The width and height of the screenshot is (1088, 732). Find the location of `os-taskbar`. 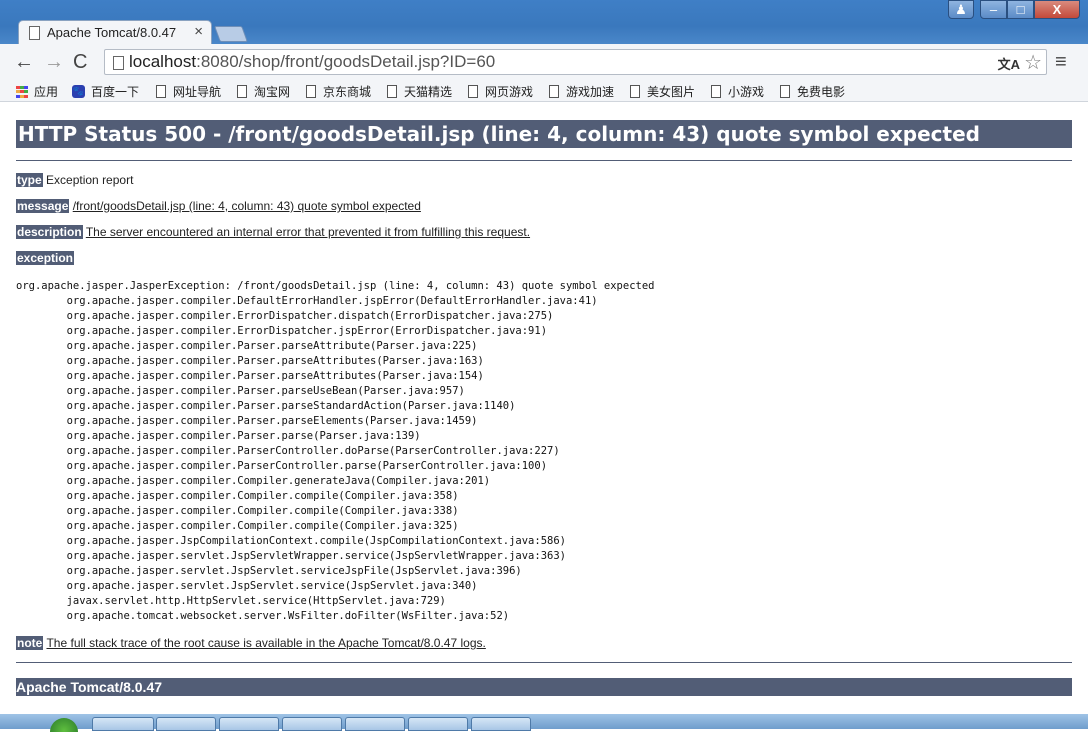

os-taskbar is located at coordinates (544, 723).